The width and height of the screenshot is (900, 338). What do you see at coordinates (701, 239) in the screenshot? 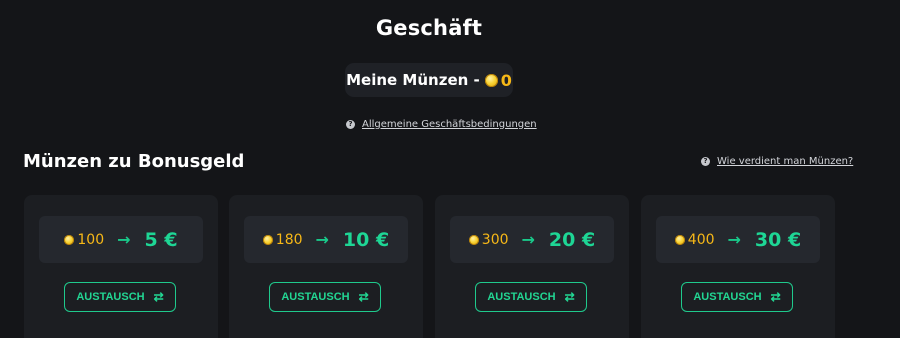
I see `coin-cost: 400` at bounding box center [701, 239].